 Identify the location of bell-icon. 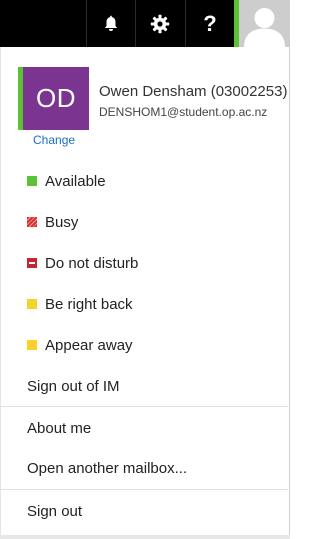
(111, 23).